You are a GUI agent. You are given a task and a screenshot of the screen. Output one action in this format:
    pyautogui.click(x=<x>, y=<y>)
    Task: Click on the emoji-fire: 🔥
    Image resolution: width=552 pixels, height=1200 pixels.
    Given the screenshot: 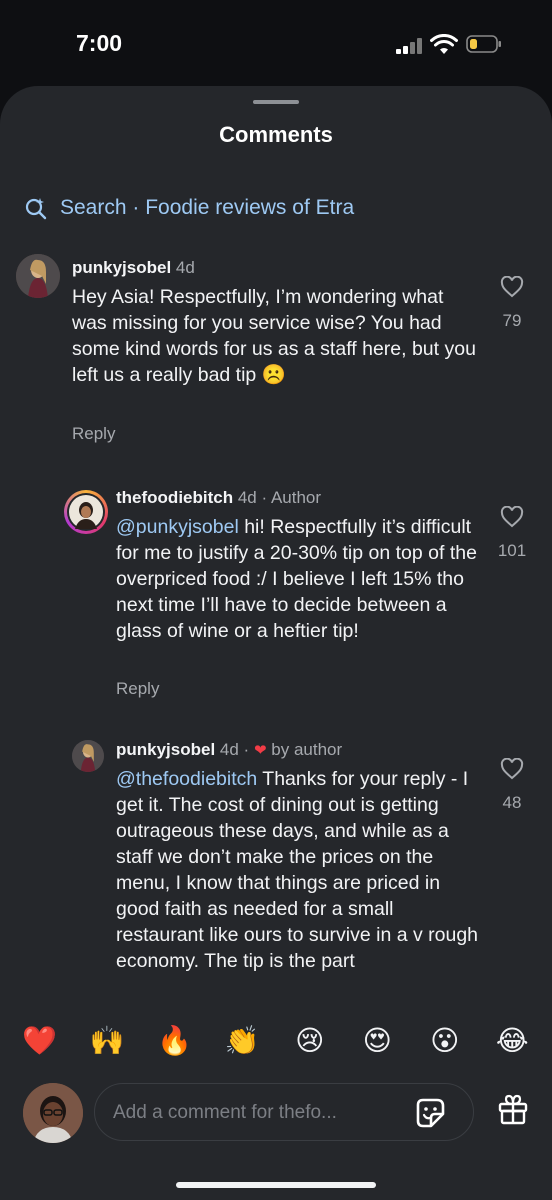 What is the action you would take?
    pyautogui.click(x=175, y=1041)
    